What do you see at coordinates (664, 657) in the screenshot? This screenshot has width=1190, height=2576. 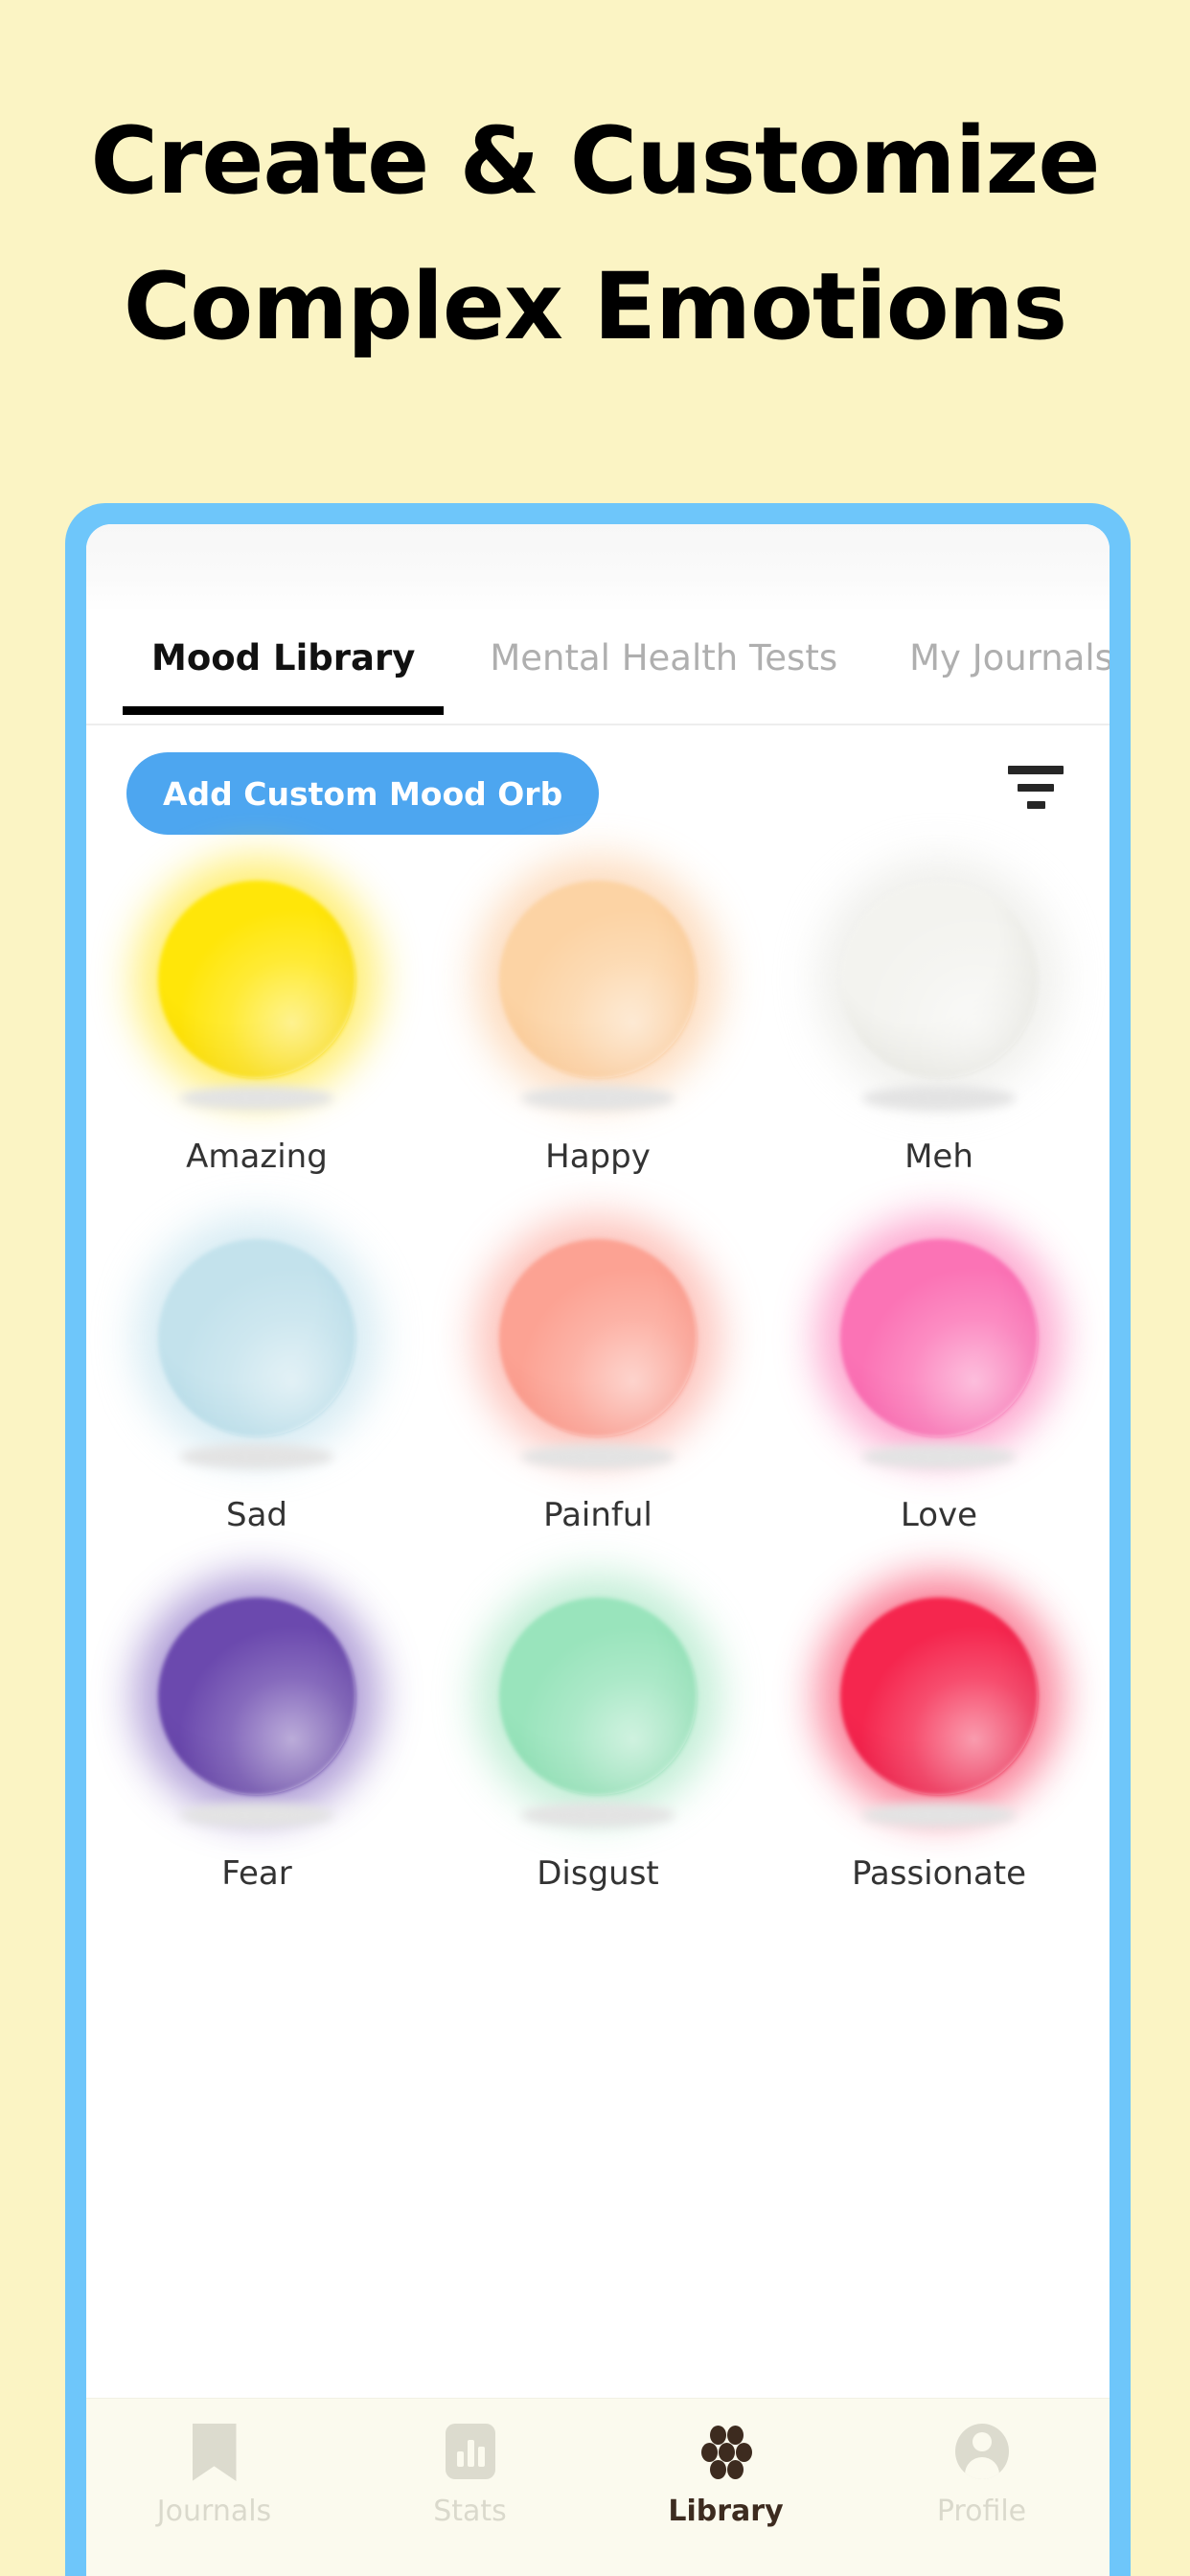 I see `tab-mental-health-tests-label: Mental Health Tests` at bounding box center [664, 657].